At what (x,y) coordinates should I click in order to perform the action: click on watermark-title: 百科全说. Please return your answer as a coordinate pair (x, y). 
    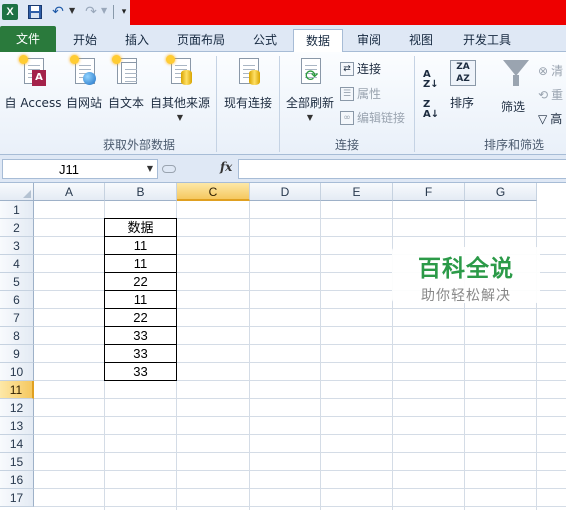
    Looking at the image, I should click on (466, 269).